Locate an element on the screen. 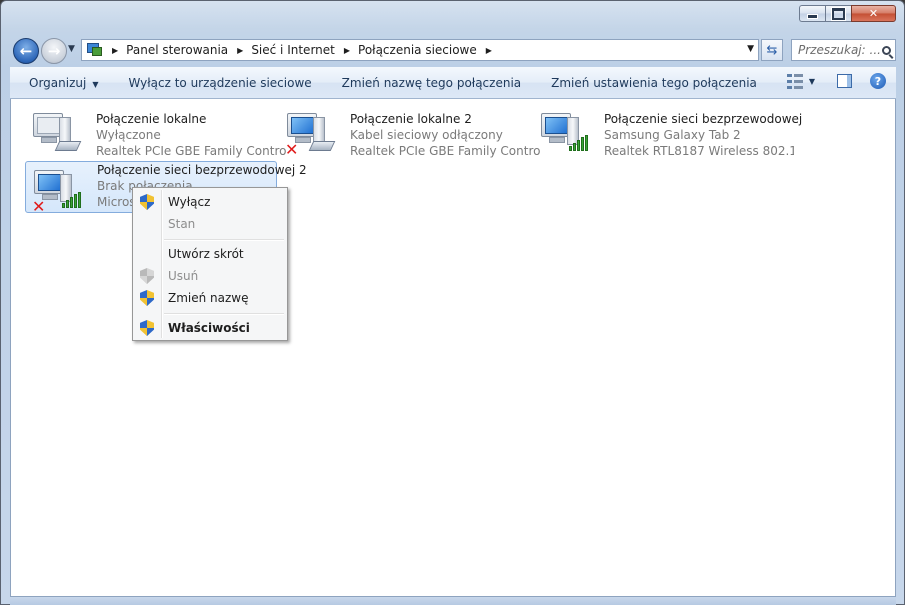 This screenshot has height=605, width=905. menu-item-label: Zmień nazwę is located at coordinates (208, 298).